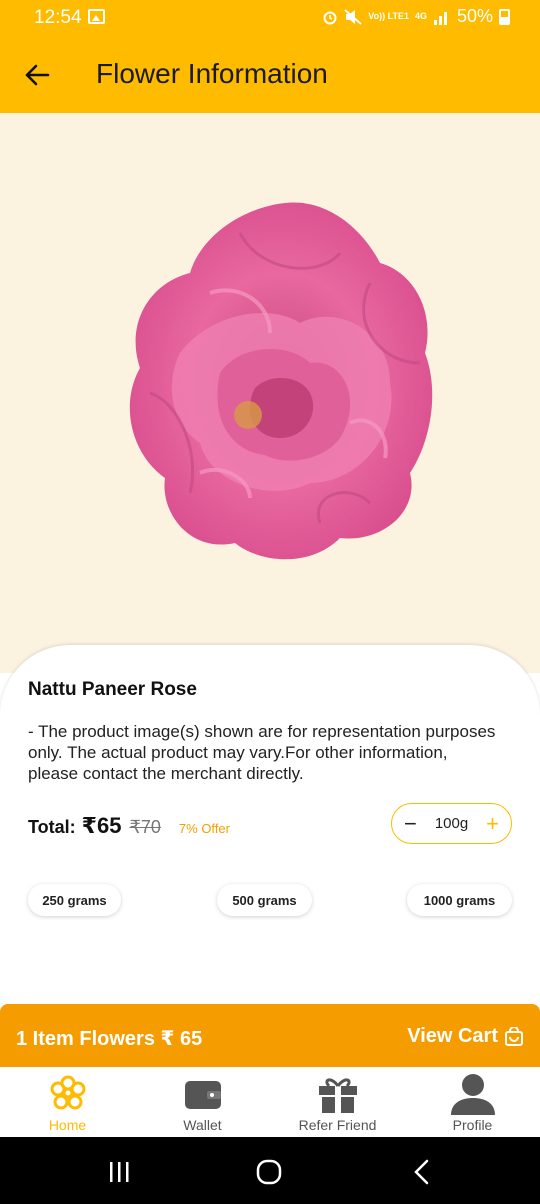 The width and height of the screenshot is (540, 1204). I want to click on back-chevron-icon, so click(421, 1172).